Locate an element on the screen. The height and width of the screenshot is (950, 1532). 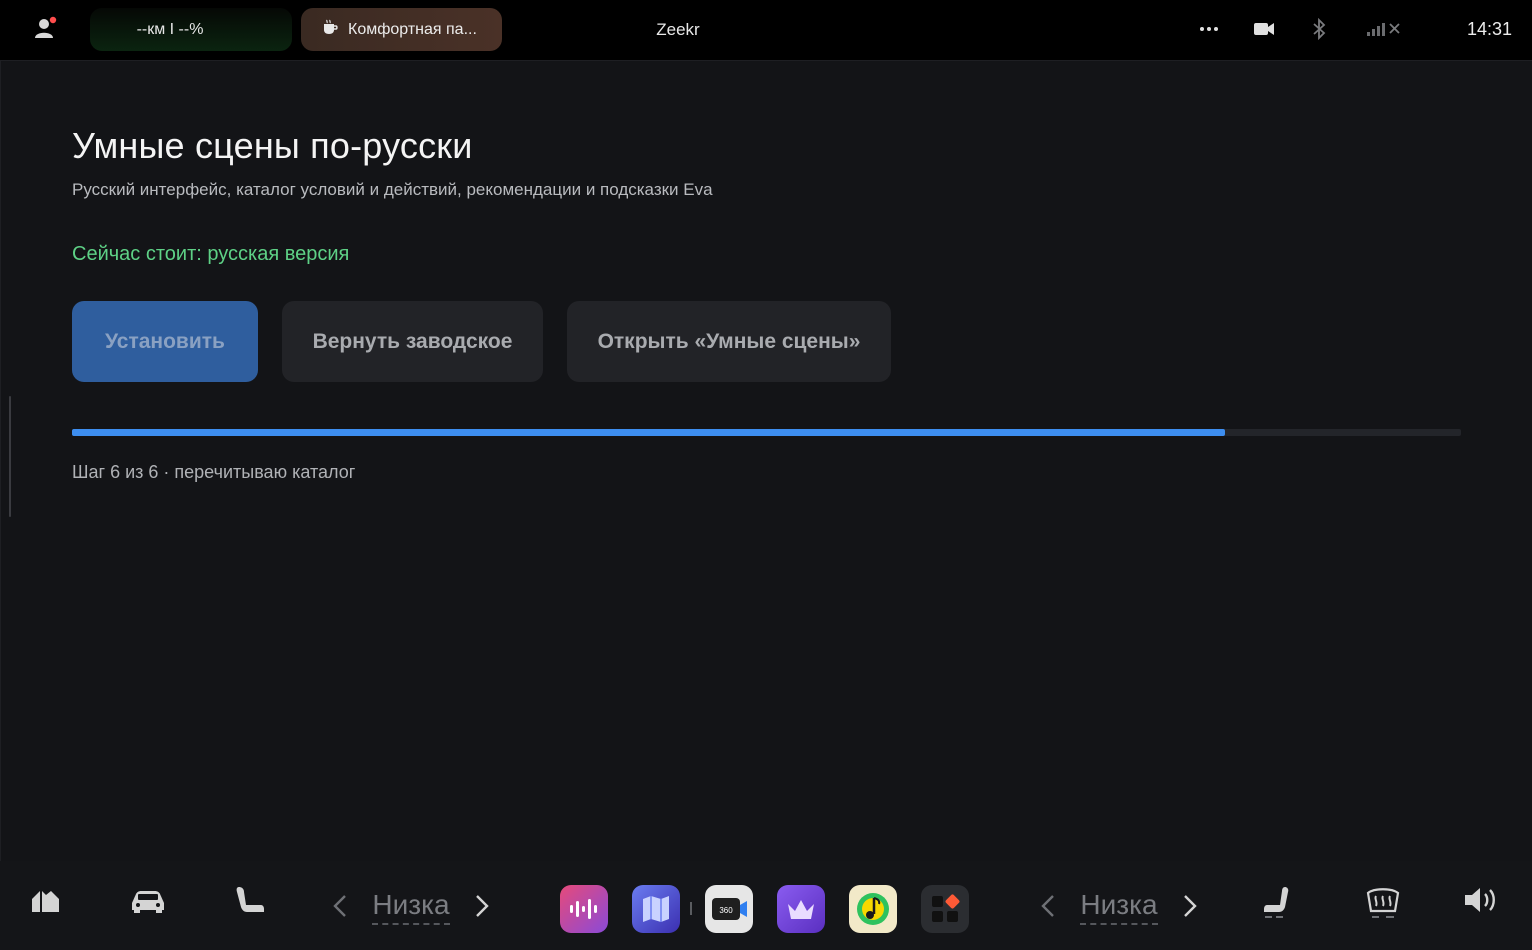
left-temp-value: Низка is located at coordinates (411, 907).